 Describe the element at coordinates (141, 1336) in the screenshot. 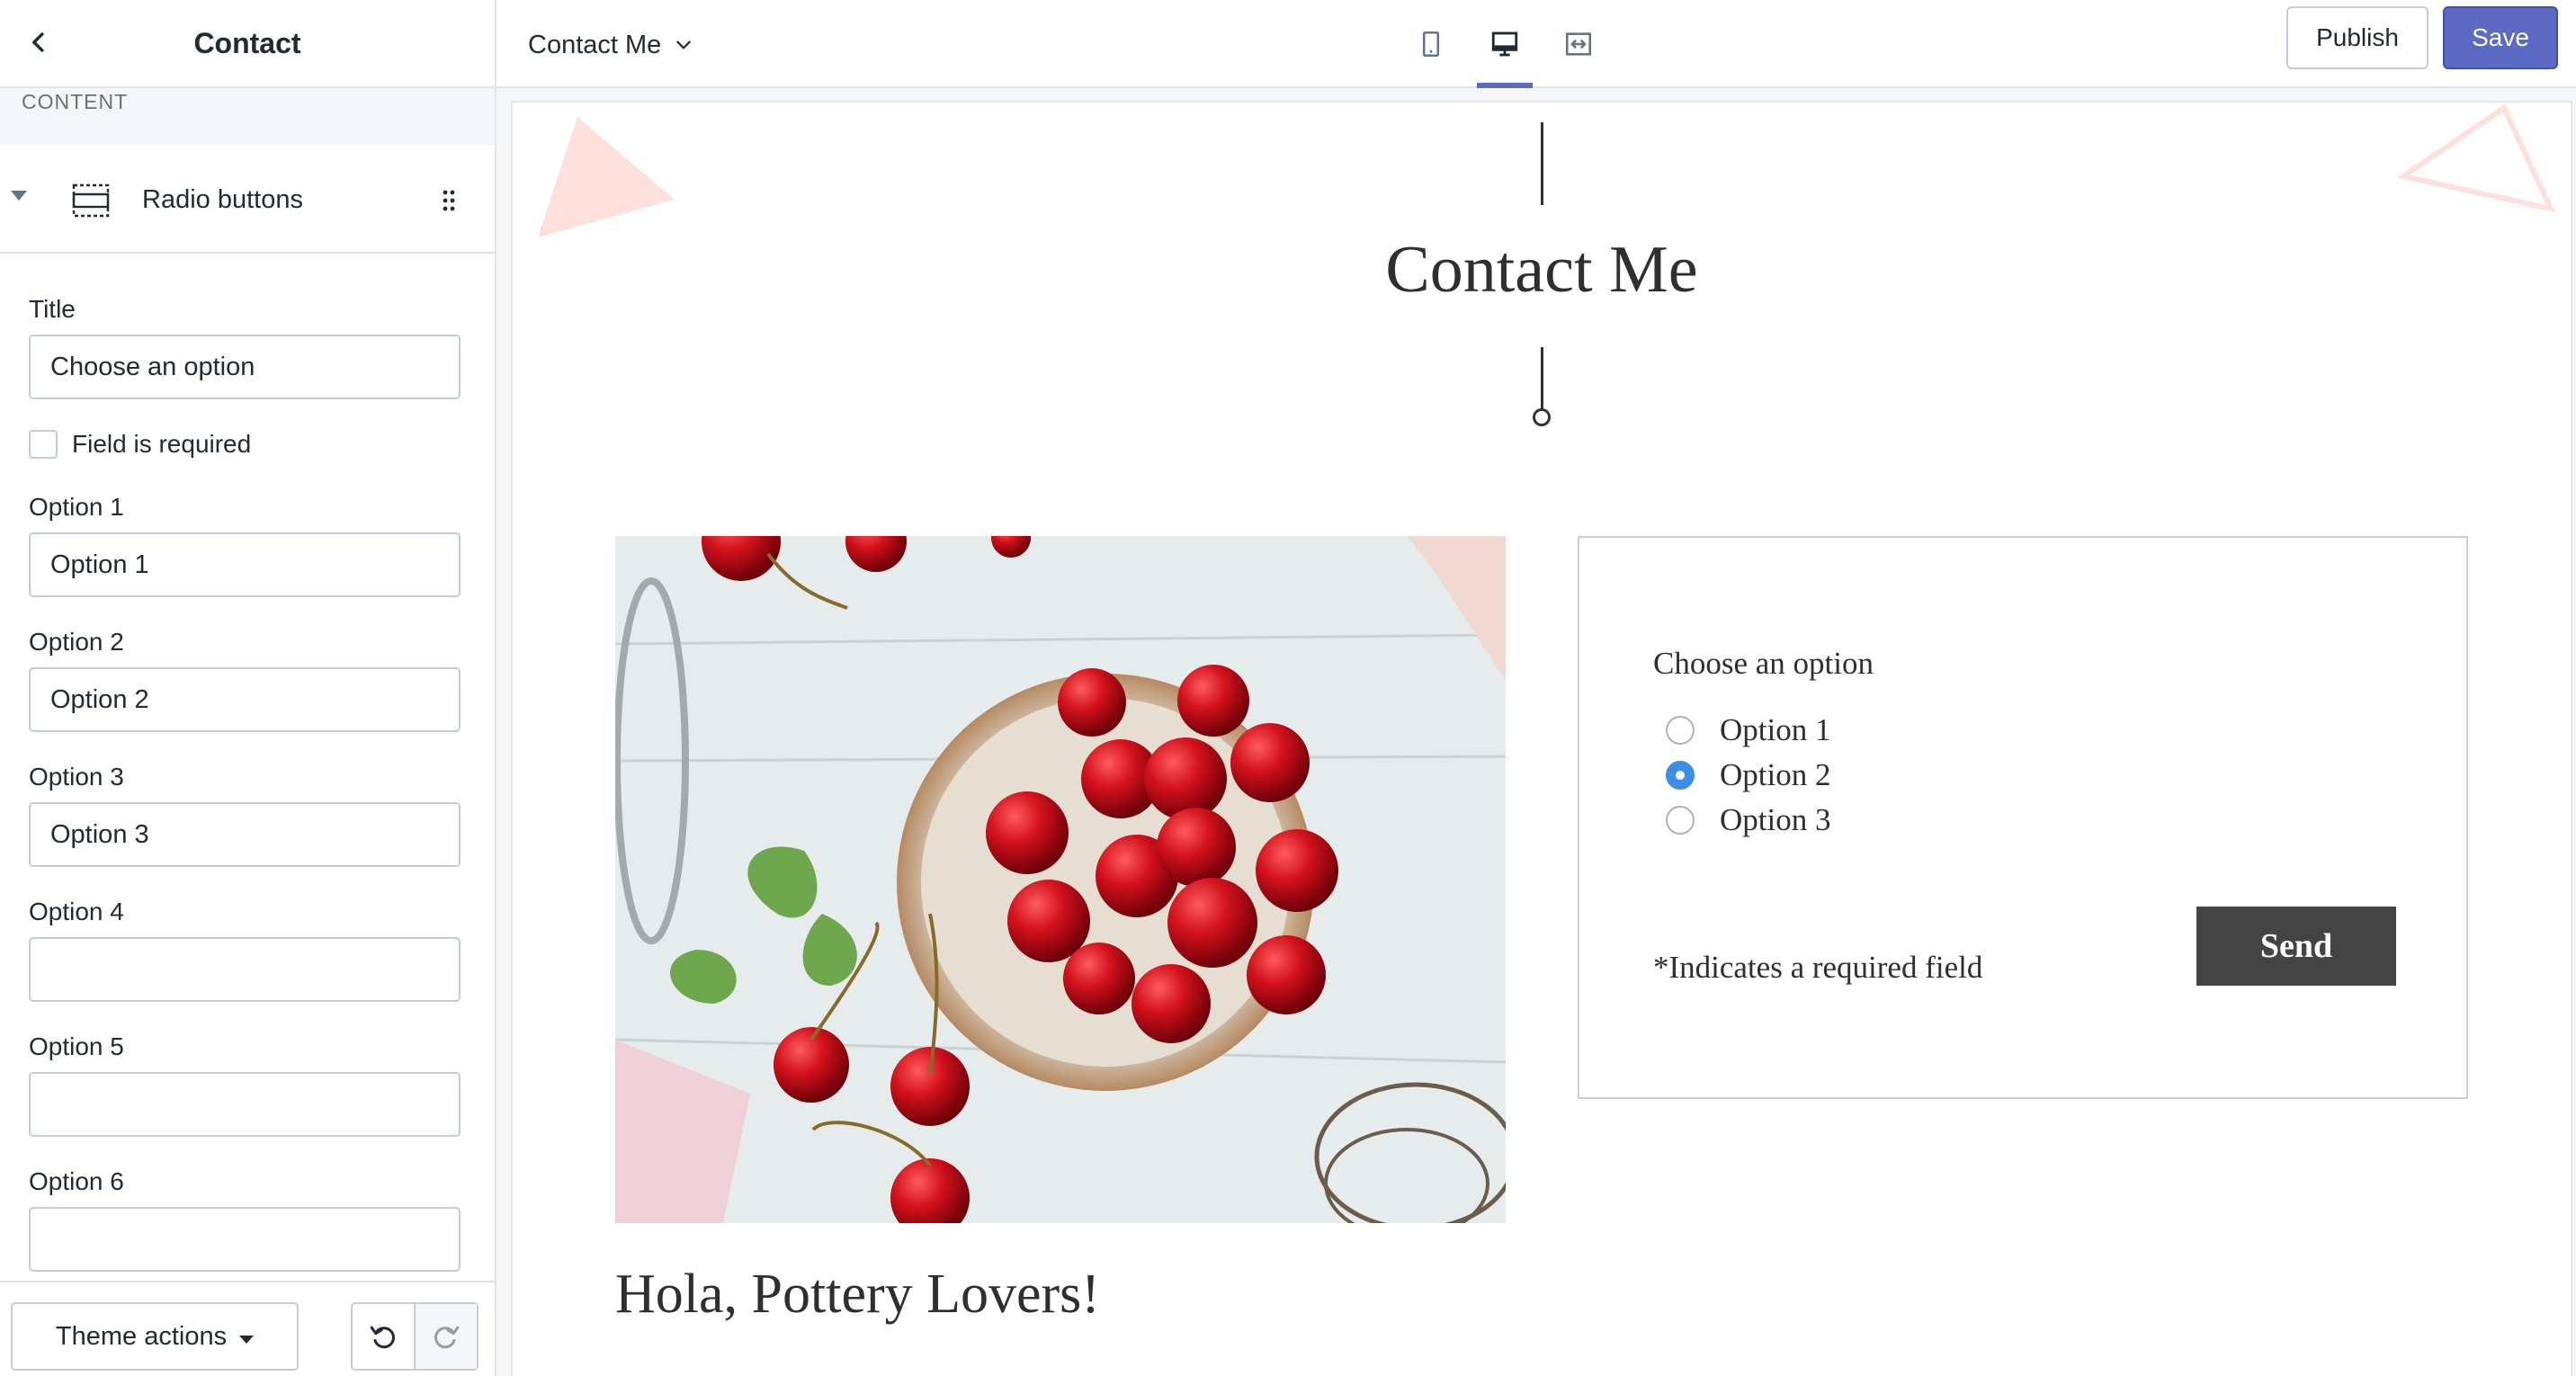

I see `theme-actions-label: Theme actions` at that location.